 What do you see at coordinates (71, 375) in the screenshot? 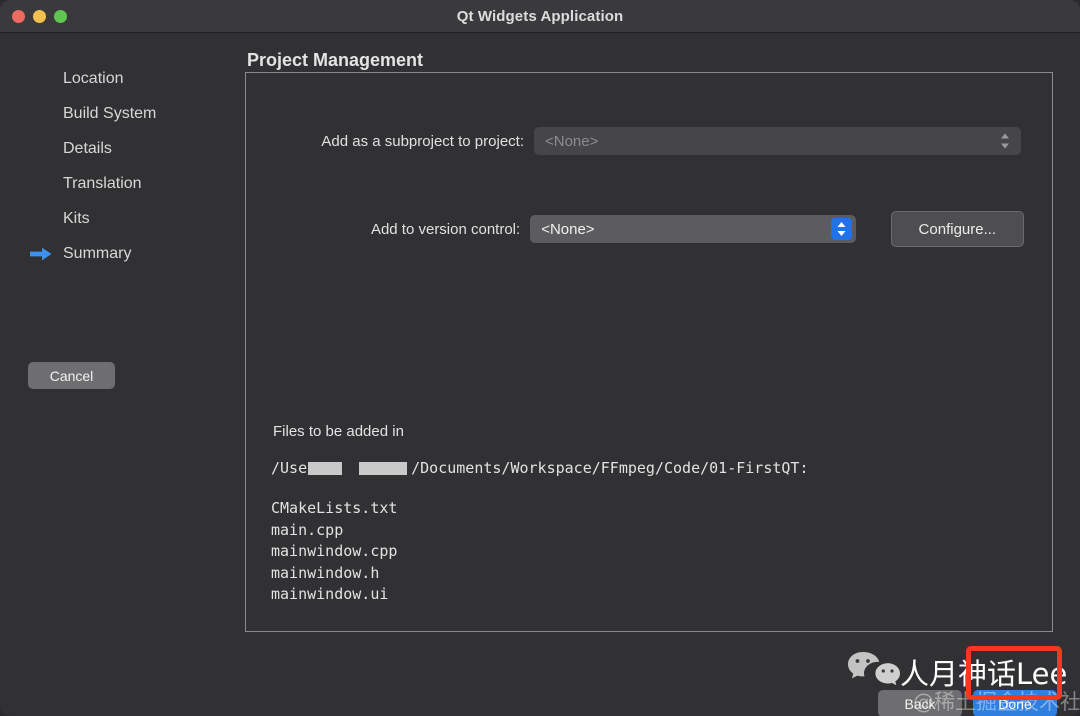
I see `cancel-button: Cancel` at bounding box center [71, 375].